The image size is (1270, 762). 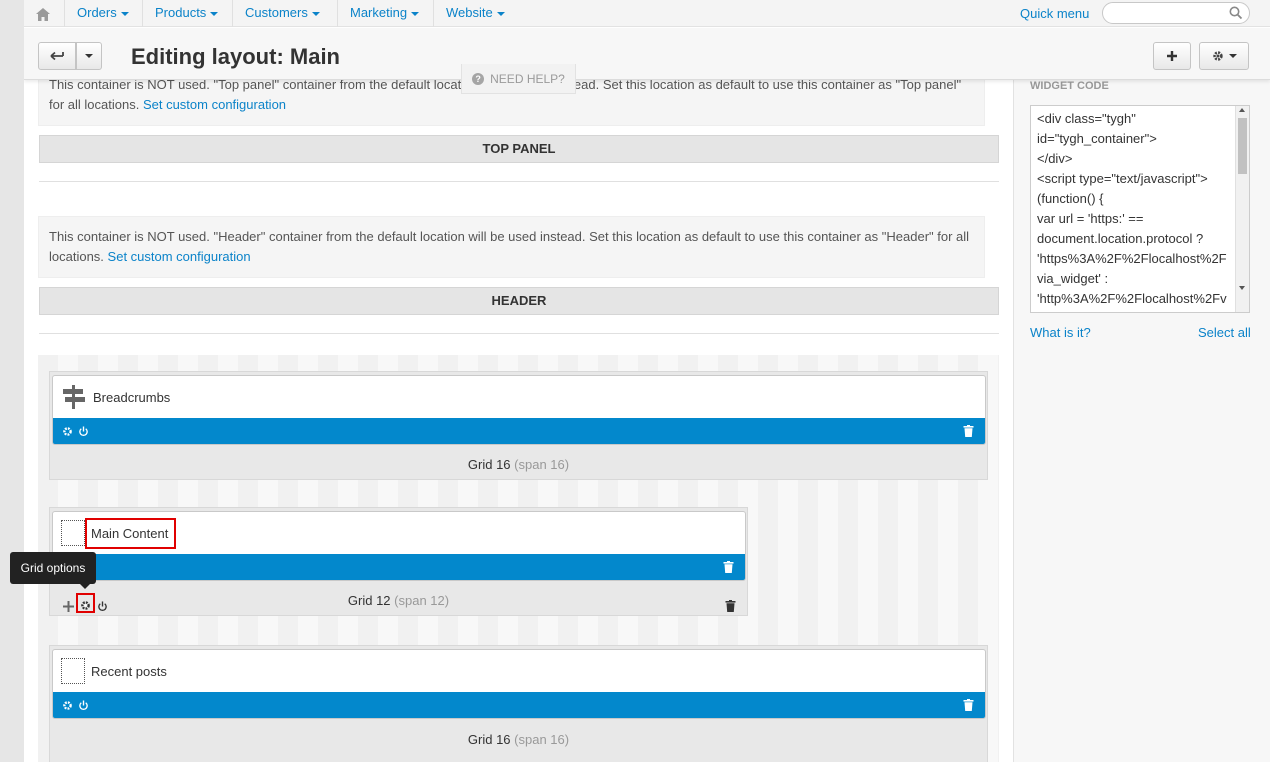 I want to click on block-breadcrumbs: Breadcrumbs, so click(x=519, y=410).